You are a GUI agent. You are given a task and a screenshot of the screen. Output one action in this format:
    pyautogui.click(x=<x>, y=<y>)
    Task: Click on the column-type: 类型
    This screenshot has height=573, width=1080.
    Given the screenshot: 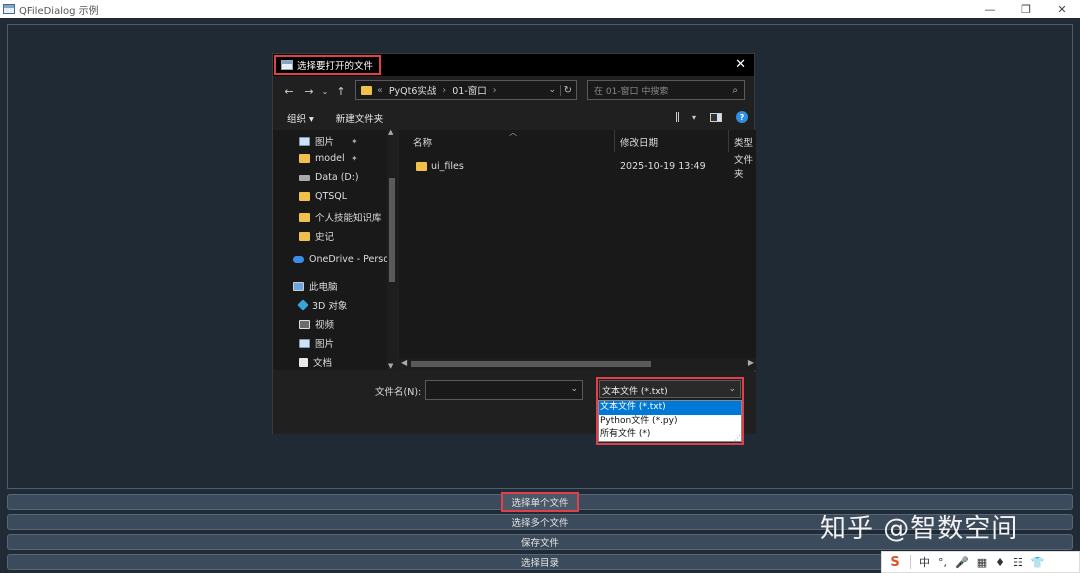 What is the action you would take?
    pyautogui.click(x=743, y=142)
    